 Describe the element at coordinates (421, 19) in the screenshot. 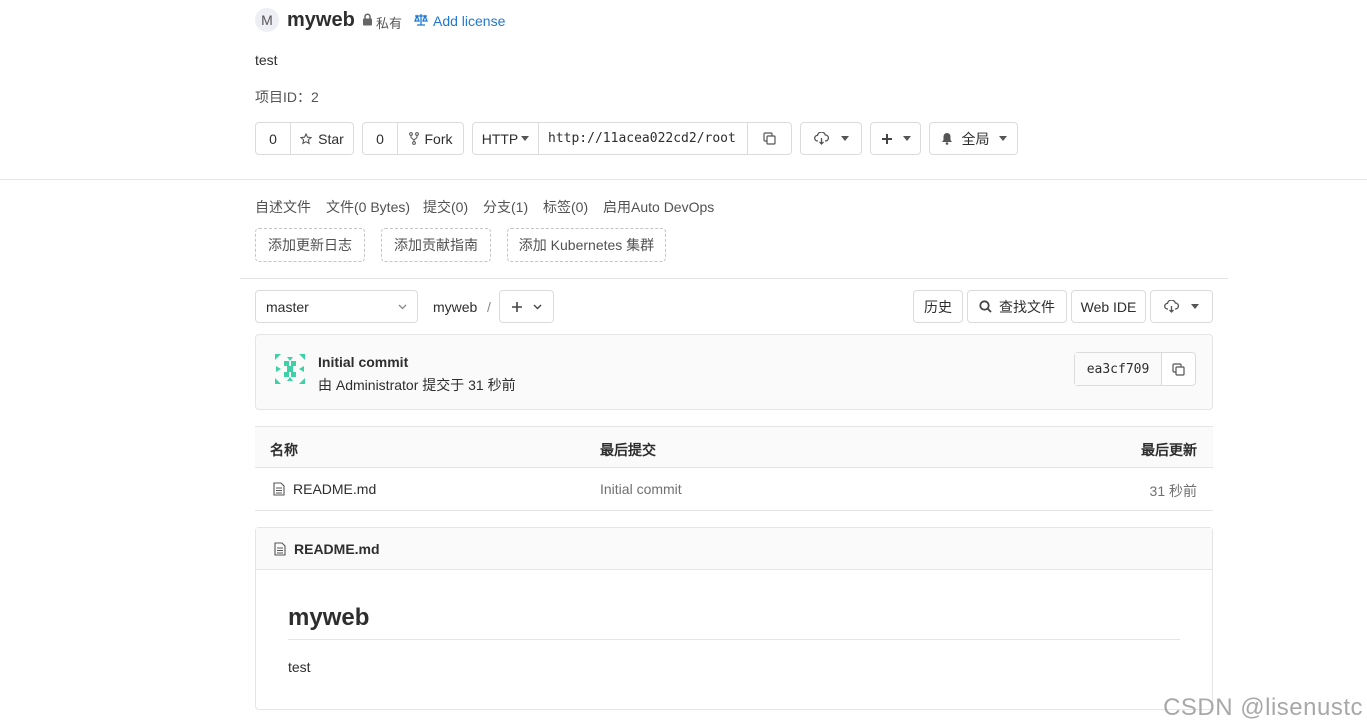

I see `scale-icon` at that location.